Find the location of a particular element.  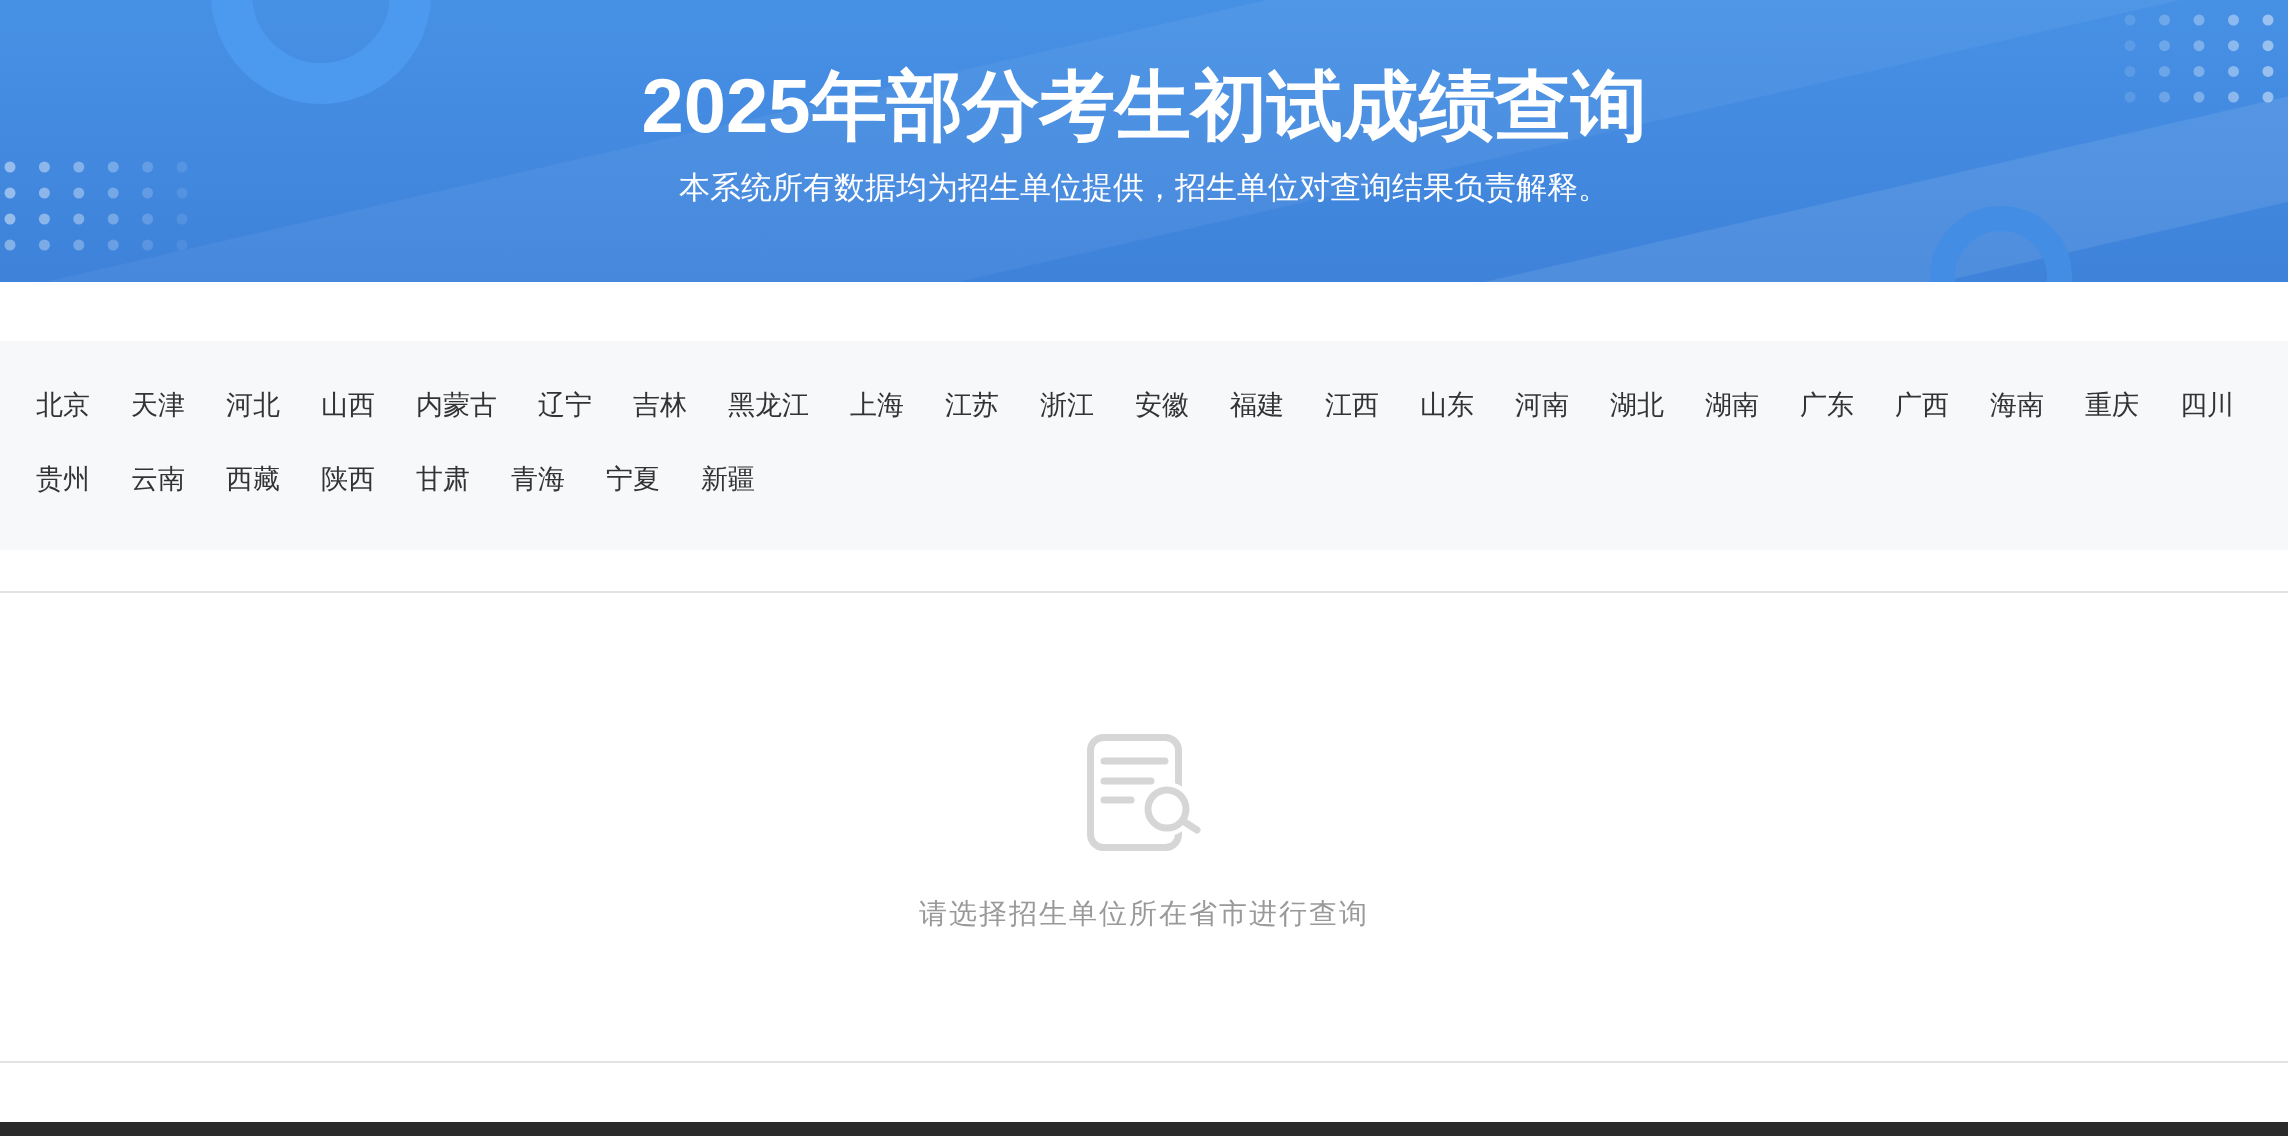

empty-state-message: 请选择招生单位所在省市进行查询 is located at coordinates (1144, 914).